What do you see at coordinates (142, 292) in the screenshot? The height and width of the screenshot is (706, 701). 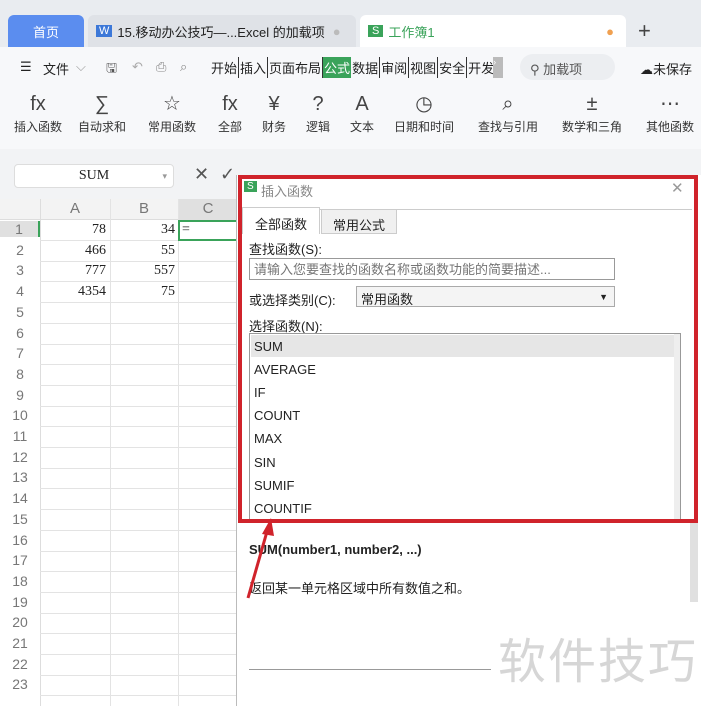 I see `cell: 75` at bounding box center [142, 292].